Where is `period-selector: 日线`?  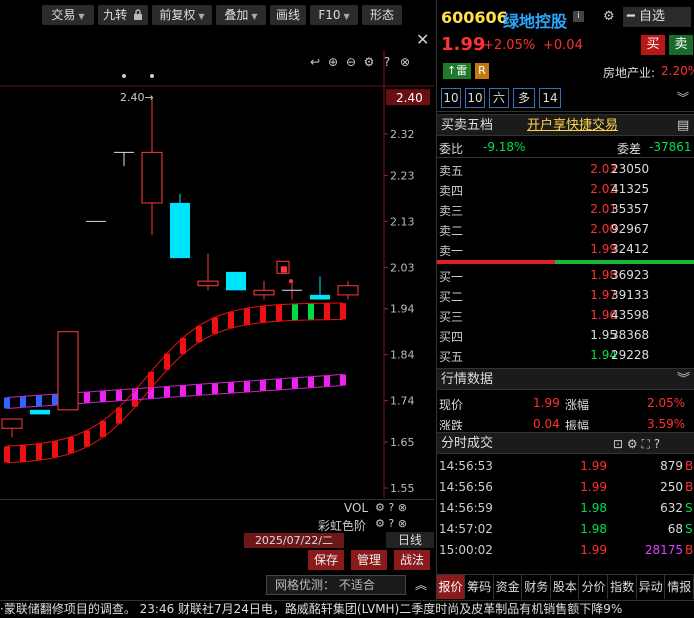 period-selector: 日线 is located at coordinates (410, 540).